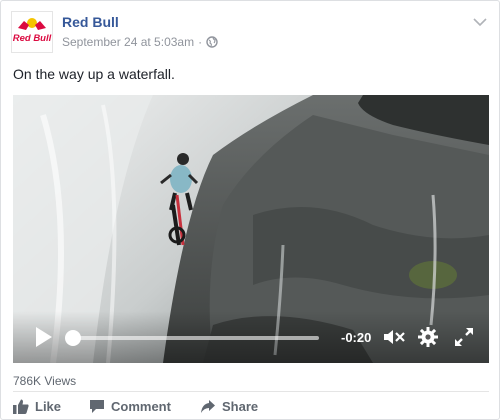 The height and width of the screenshot is (420, 500). I want to click on page-avatar: Red Bull, so click(32, 32).